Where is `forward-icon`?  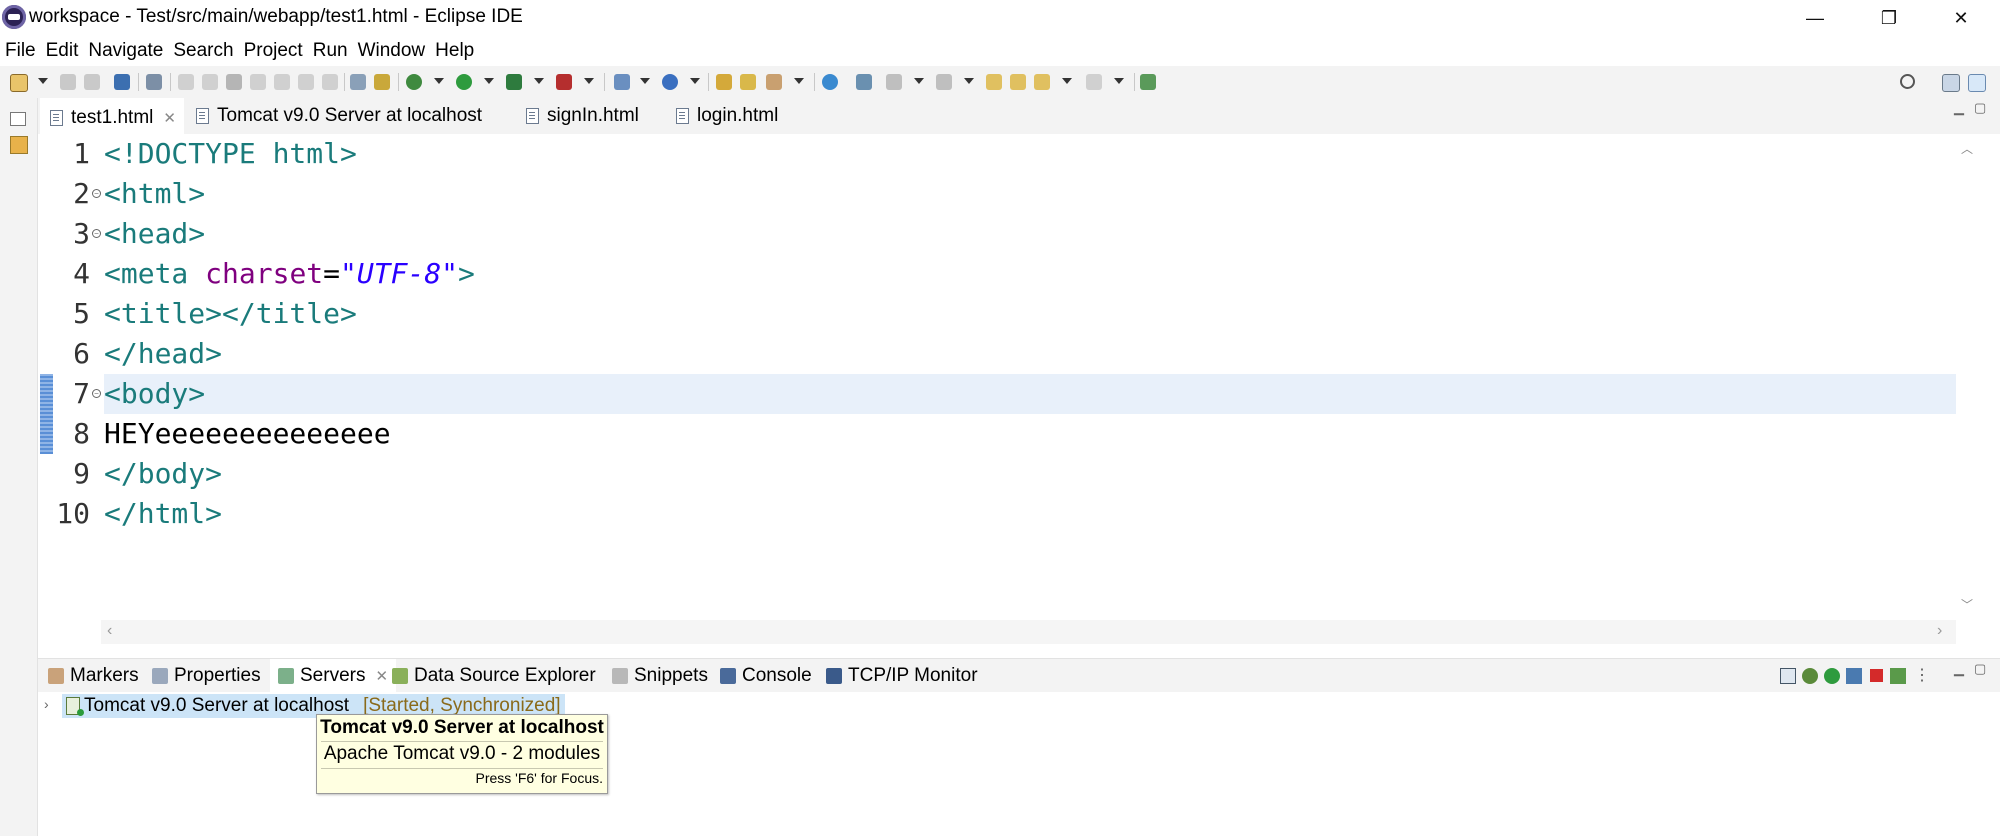 forward-icon is located at coordinates (1094, 82).